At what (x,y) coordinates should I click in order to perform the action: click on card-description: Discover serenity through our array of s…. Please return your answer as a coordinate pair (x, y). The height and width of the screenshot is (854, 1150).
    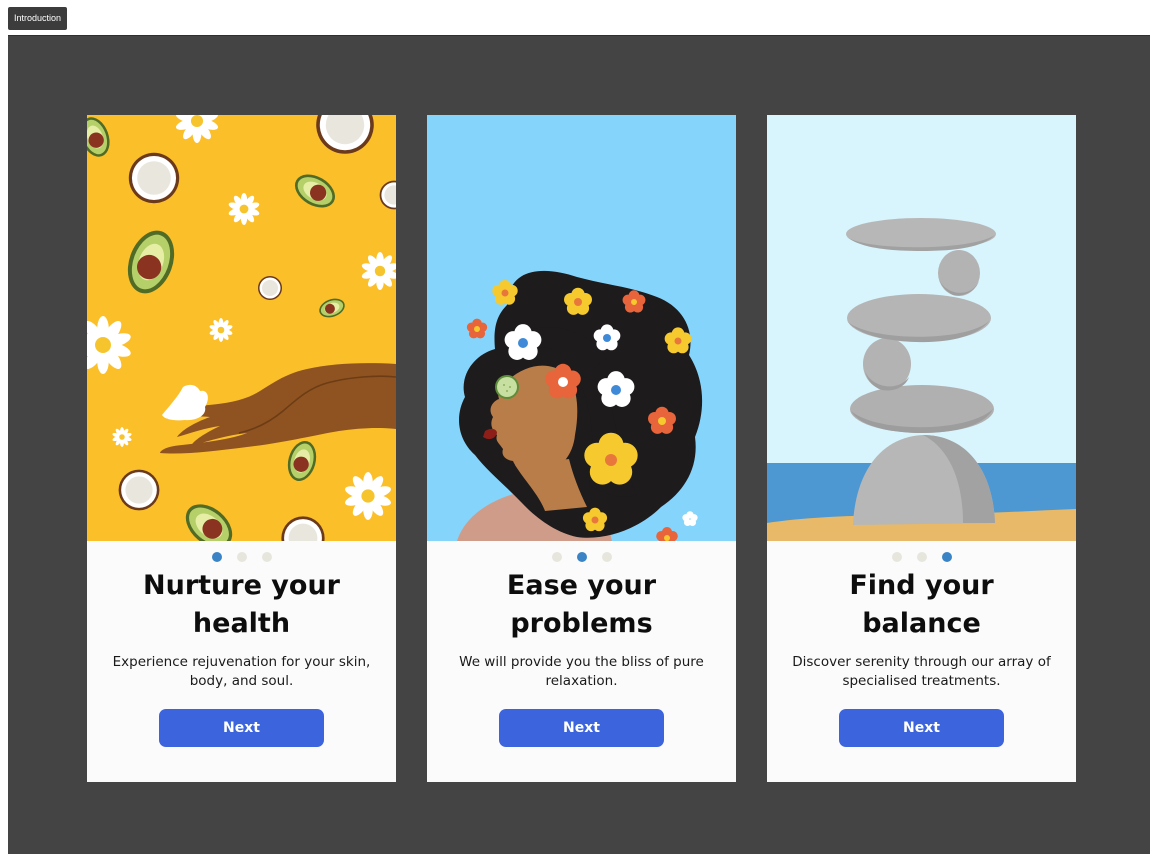
    Looking at the image, I should click on (921, 671).